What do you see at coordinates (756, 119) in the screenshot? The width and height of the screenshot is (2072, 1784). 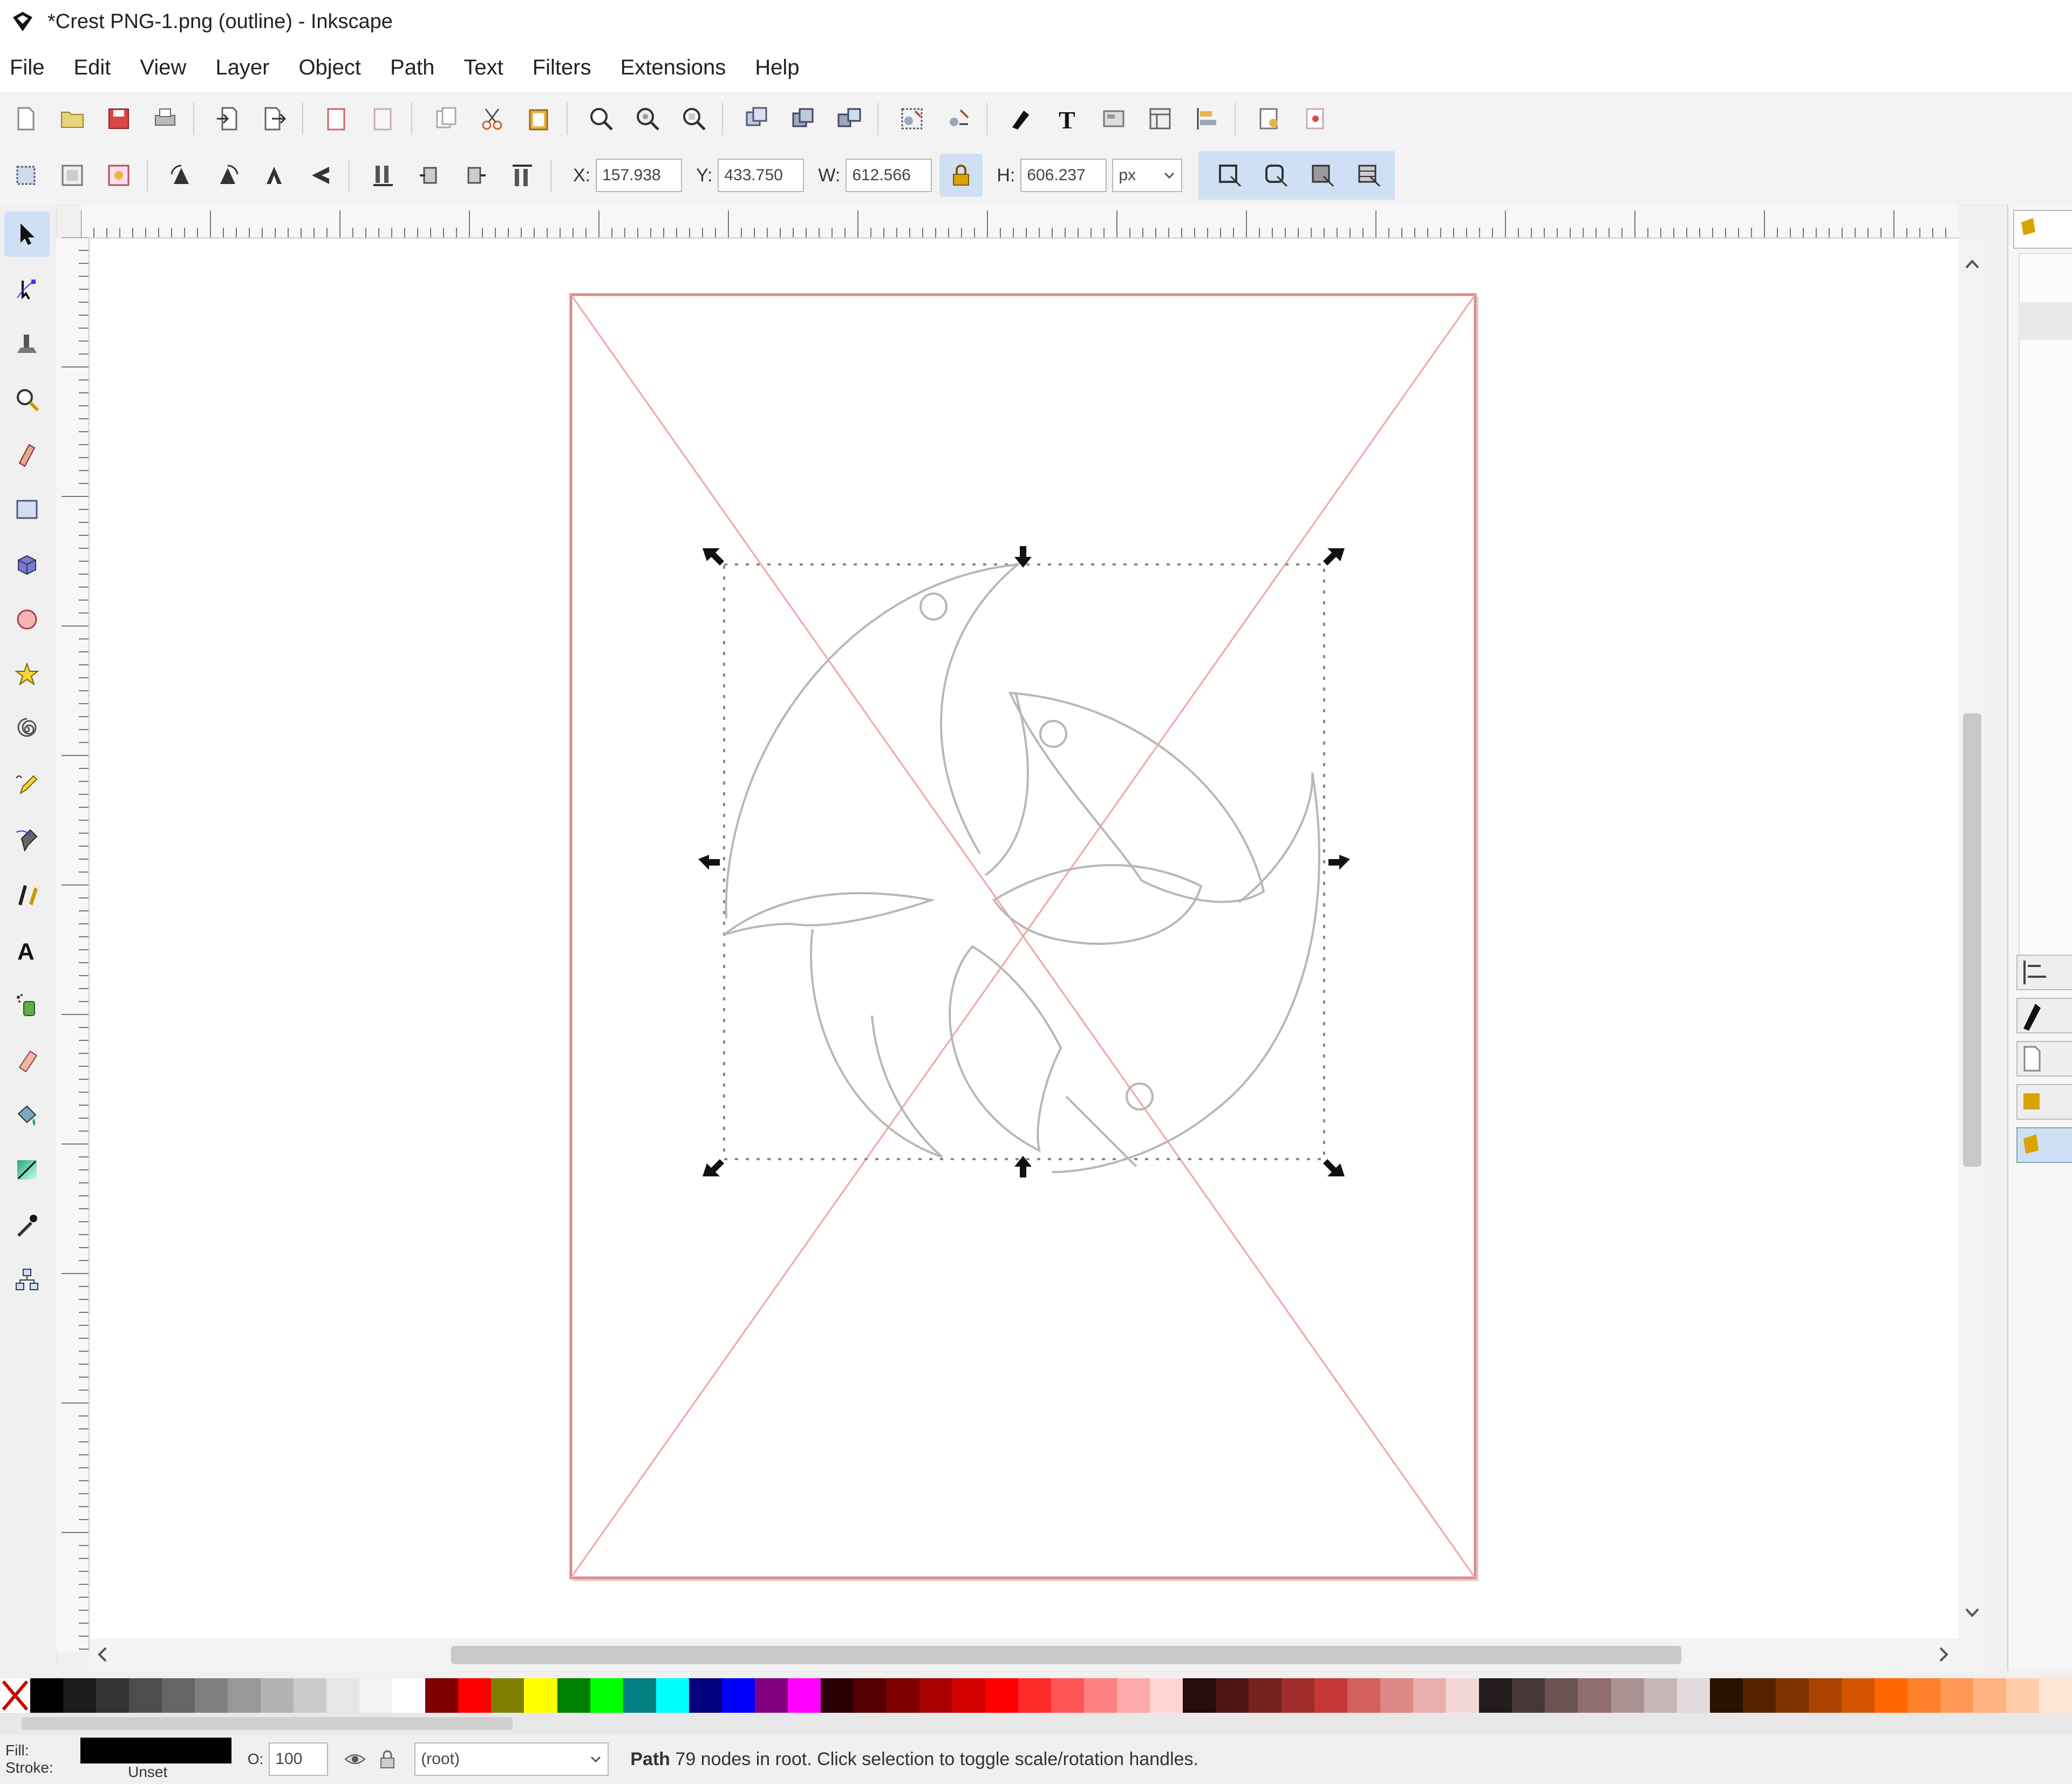 I see `duplicate-button` at bounding box center [756, 119].